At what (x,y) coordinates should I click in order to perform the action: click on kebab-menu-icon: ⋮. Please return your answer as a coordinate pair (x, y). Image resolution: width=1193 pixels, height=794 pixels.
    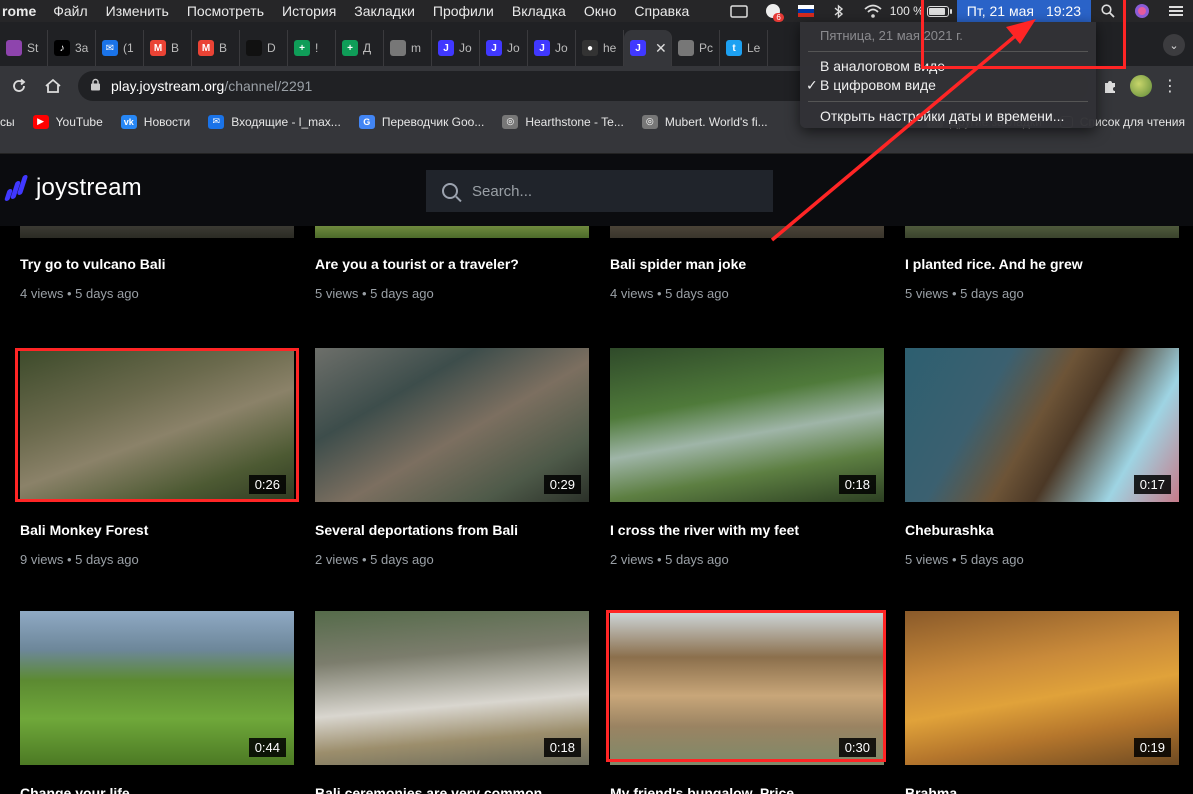
    Looking at the image, I should click on (1170, 86).